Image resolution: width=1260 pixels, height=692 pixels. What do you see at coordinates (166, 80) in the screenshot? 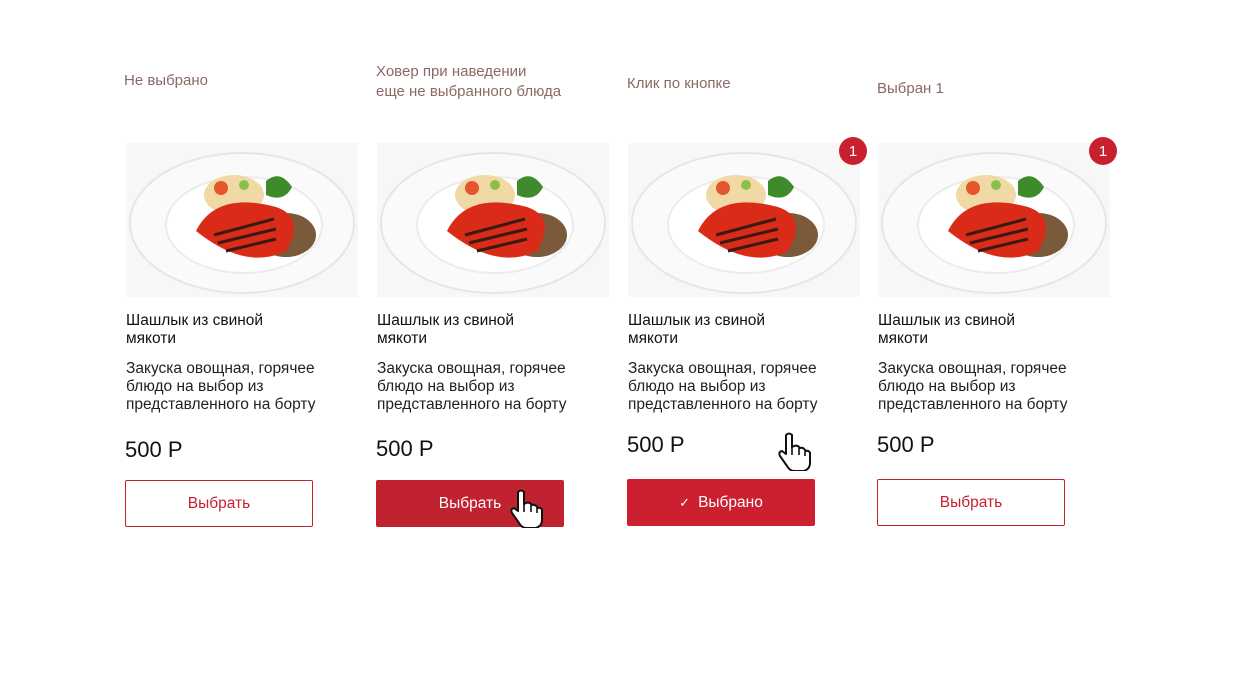
I see `state-label-not-selected: Не выбрано` at bounding box center [166, 80].